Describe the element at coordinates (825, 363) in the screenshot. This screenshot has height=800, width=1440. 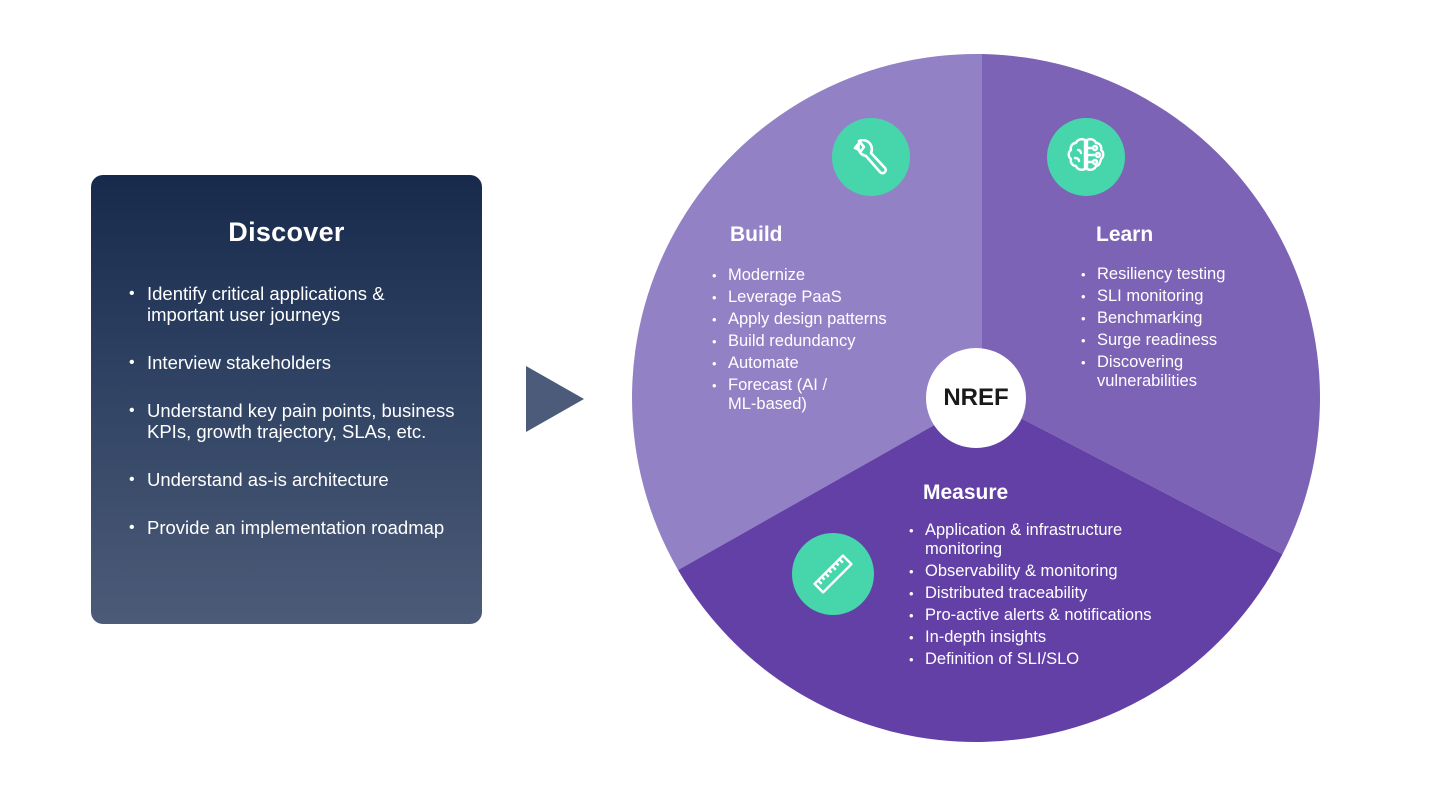
I see `build-item: Automate` at that location.